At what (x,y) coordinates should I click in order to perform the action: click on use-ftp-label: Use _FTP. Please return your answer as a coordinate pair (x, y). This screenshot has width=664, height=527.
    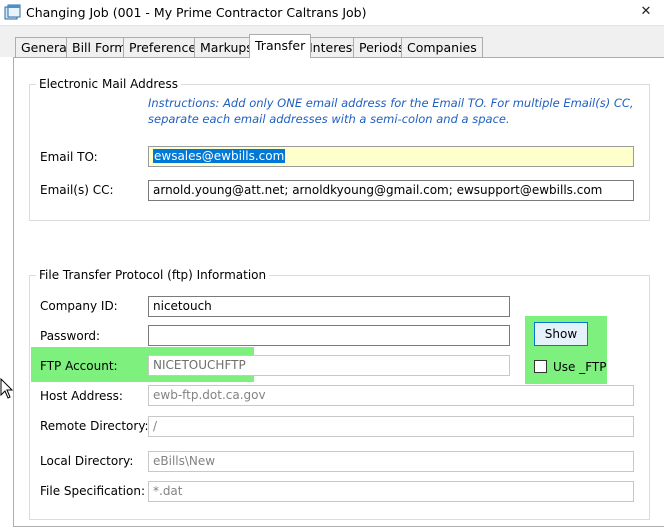
    Looking at the image, I should click on (580, 367).